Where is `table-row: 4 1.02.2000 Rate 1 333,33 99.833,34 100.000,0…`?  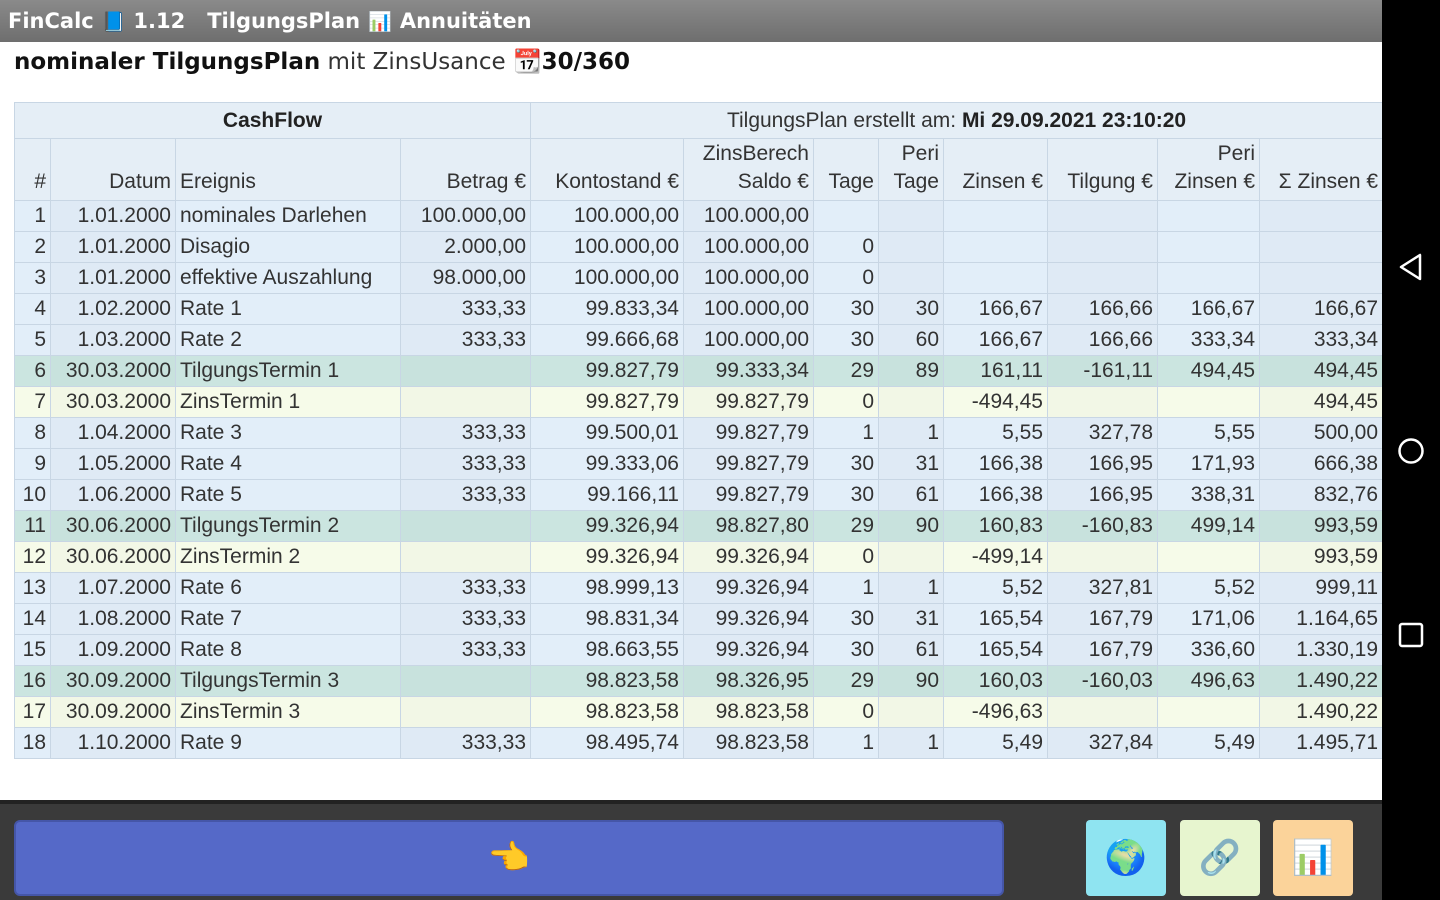
table-row: 4 1.02.2000 Rate 1 333,33 99.833,34 100.000,0… is located at coordinates (698, 309).